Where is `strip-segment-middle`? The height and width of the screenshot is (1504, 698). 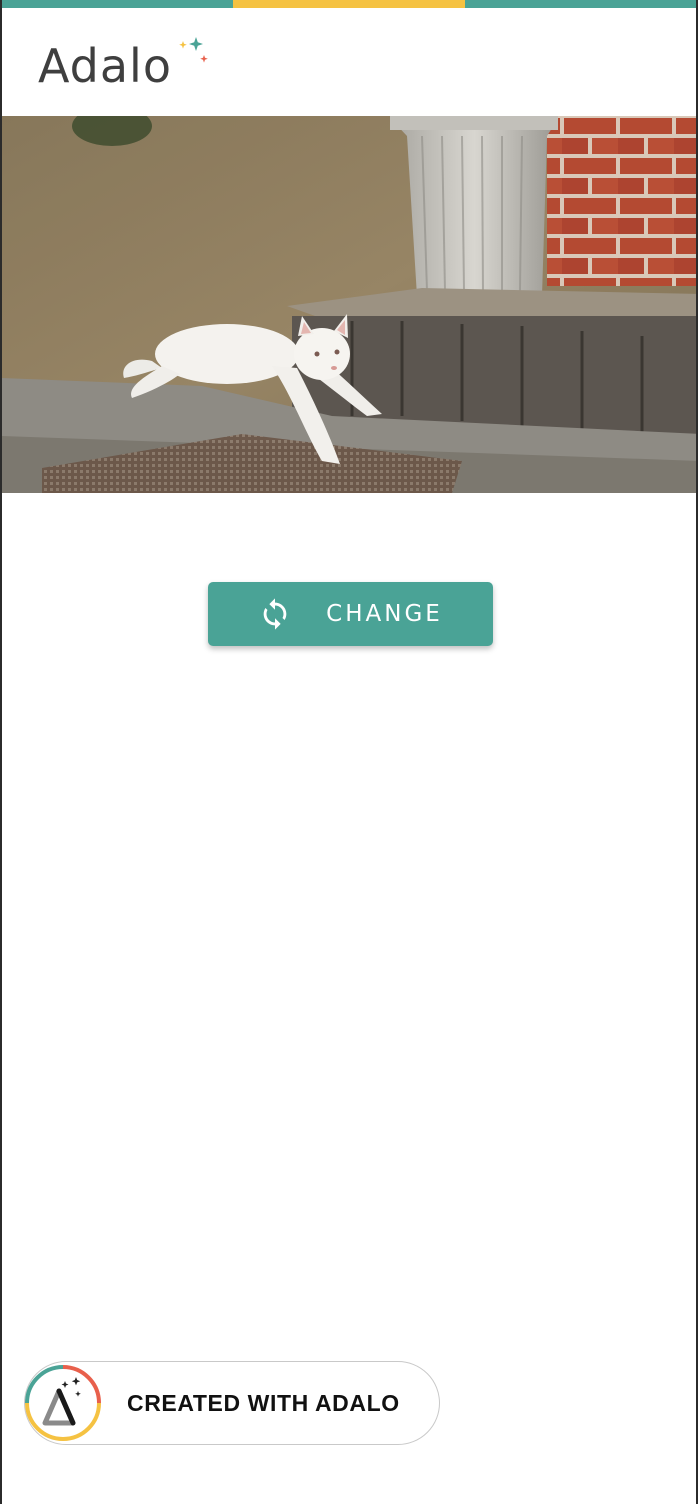 strip-segment-middle is located at coordinates (349, 4).